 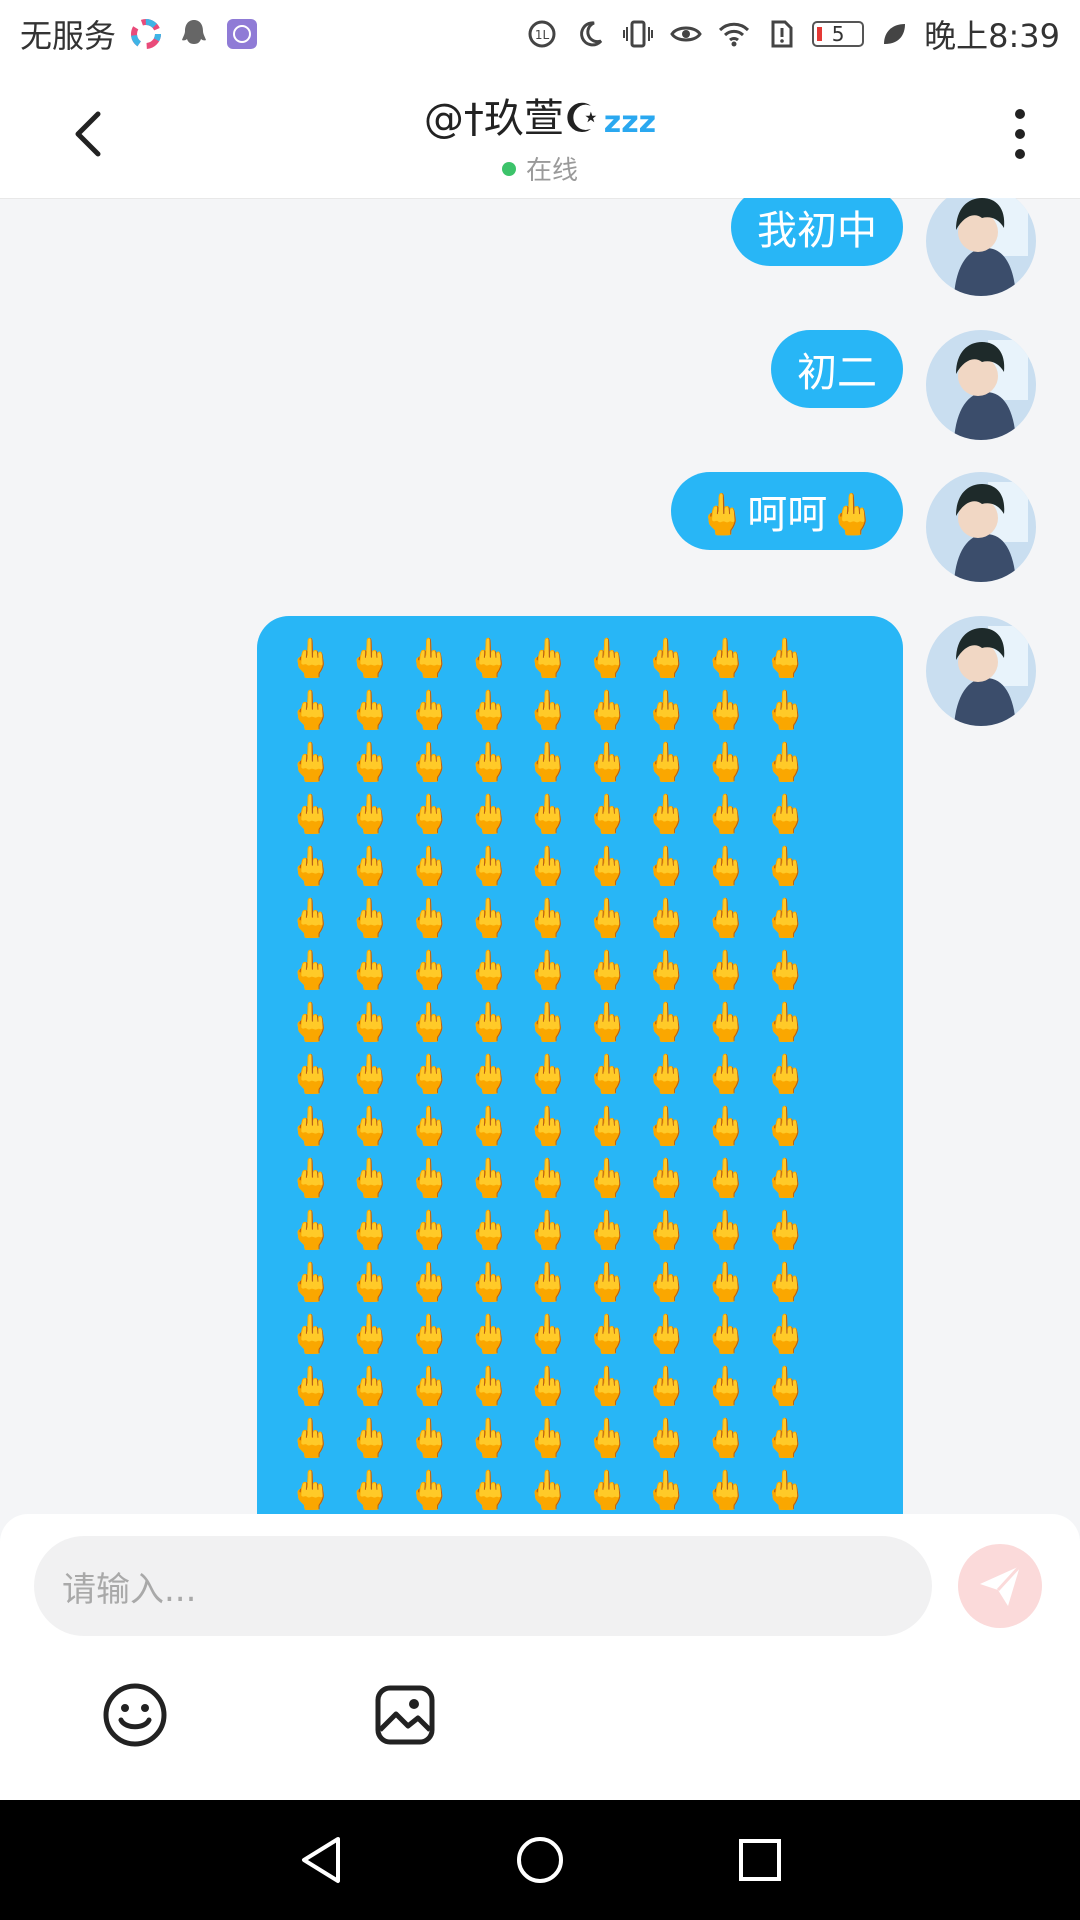 I want to click on battery-level: 5, so click(x=838, y=34).